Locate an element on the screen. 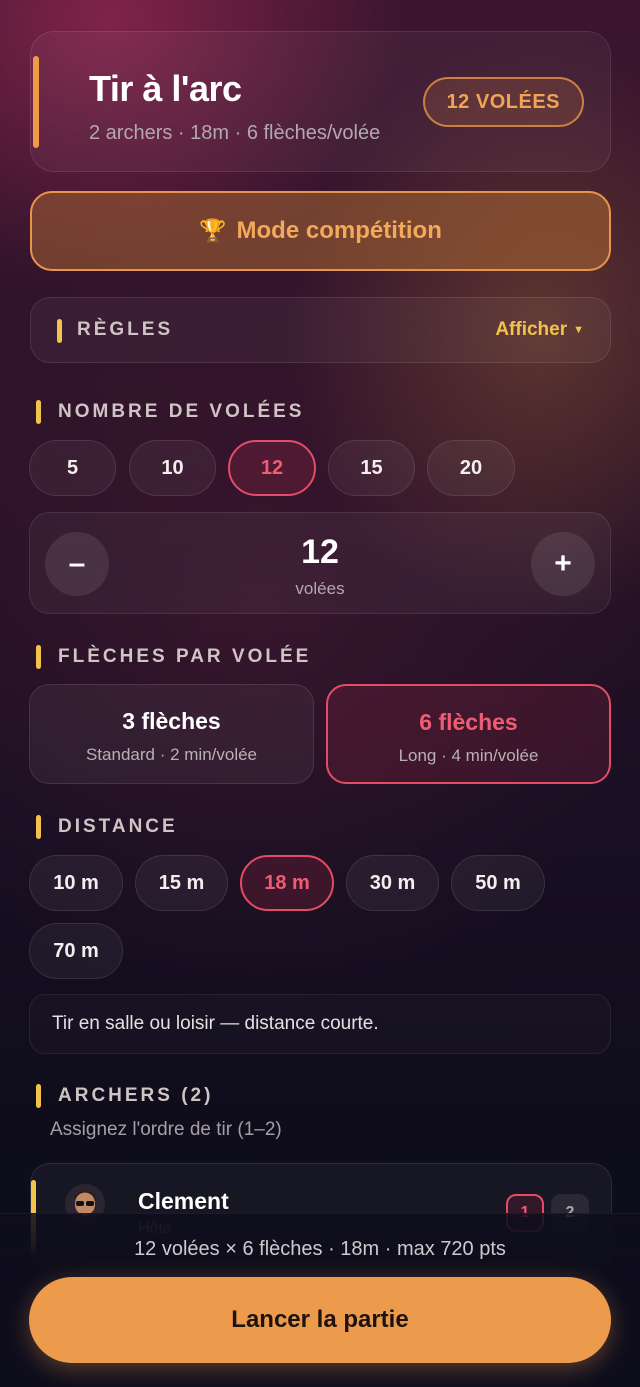  section-title: FLÈCHES PAR VOLÉE is located at coordinates (185, 656).